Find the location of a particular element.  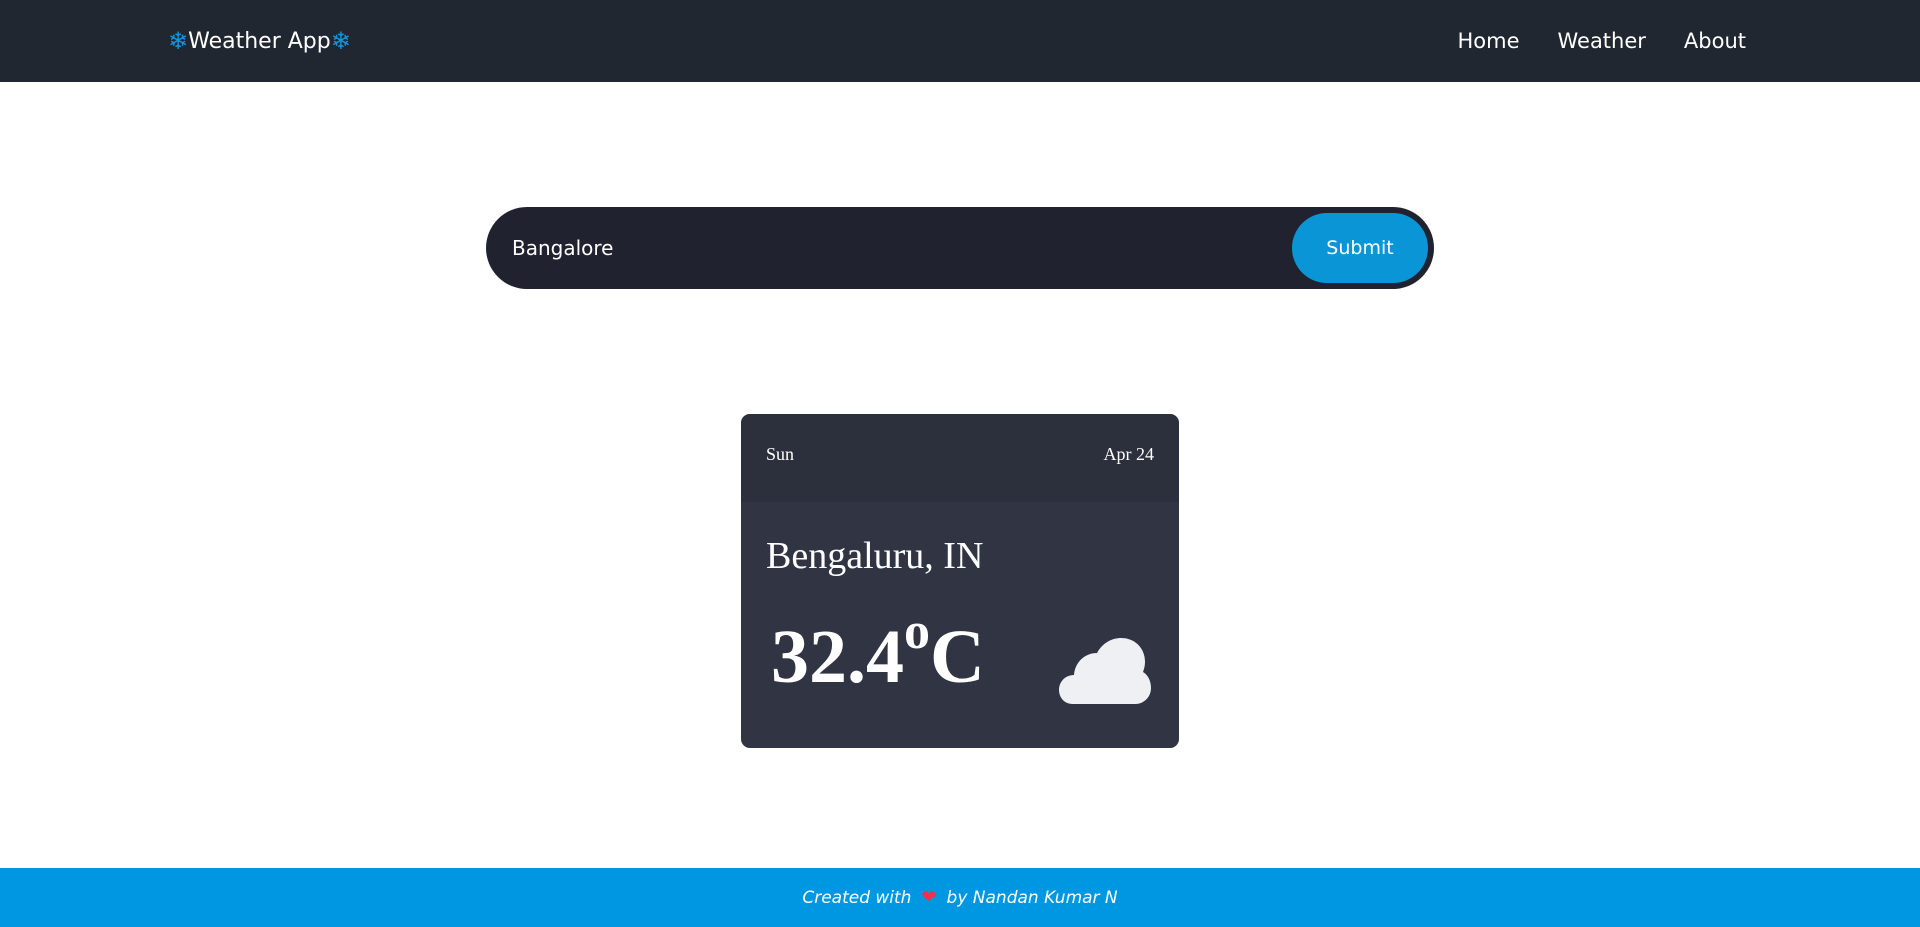

nav-link-home: Home is located at coordinates (1488, 41).